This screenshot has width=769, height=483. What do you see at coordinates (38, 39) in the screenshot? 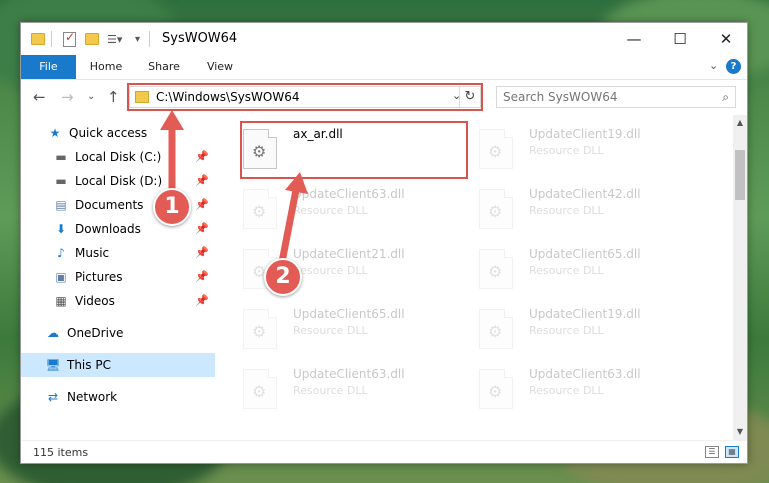
I see `folder-icon` at bounding box center [38, 39].